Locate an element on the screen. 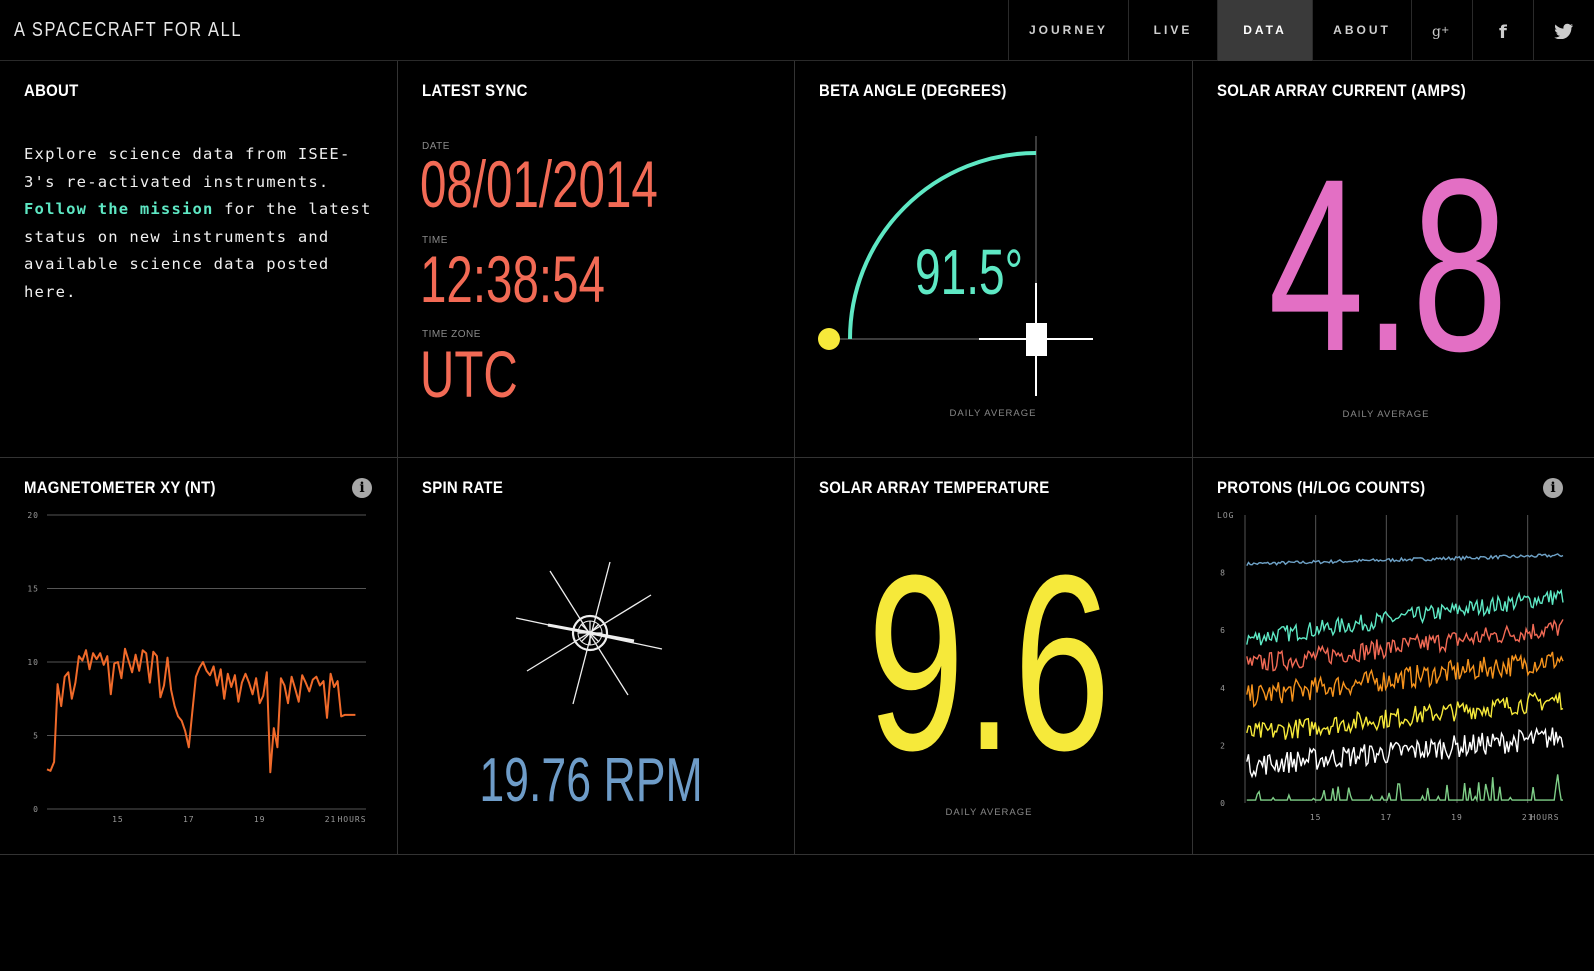 The height and width of the screenshot is (971, 1594). nav-journey: JOURNEY is located at coordinates (1068, 30).